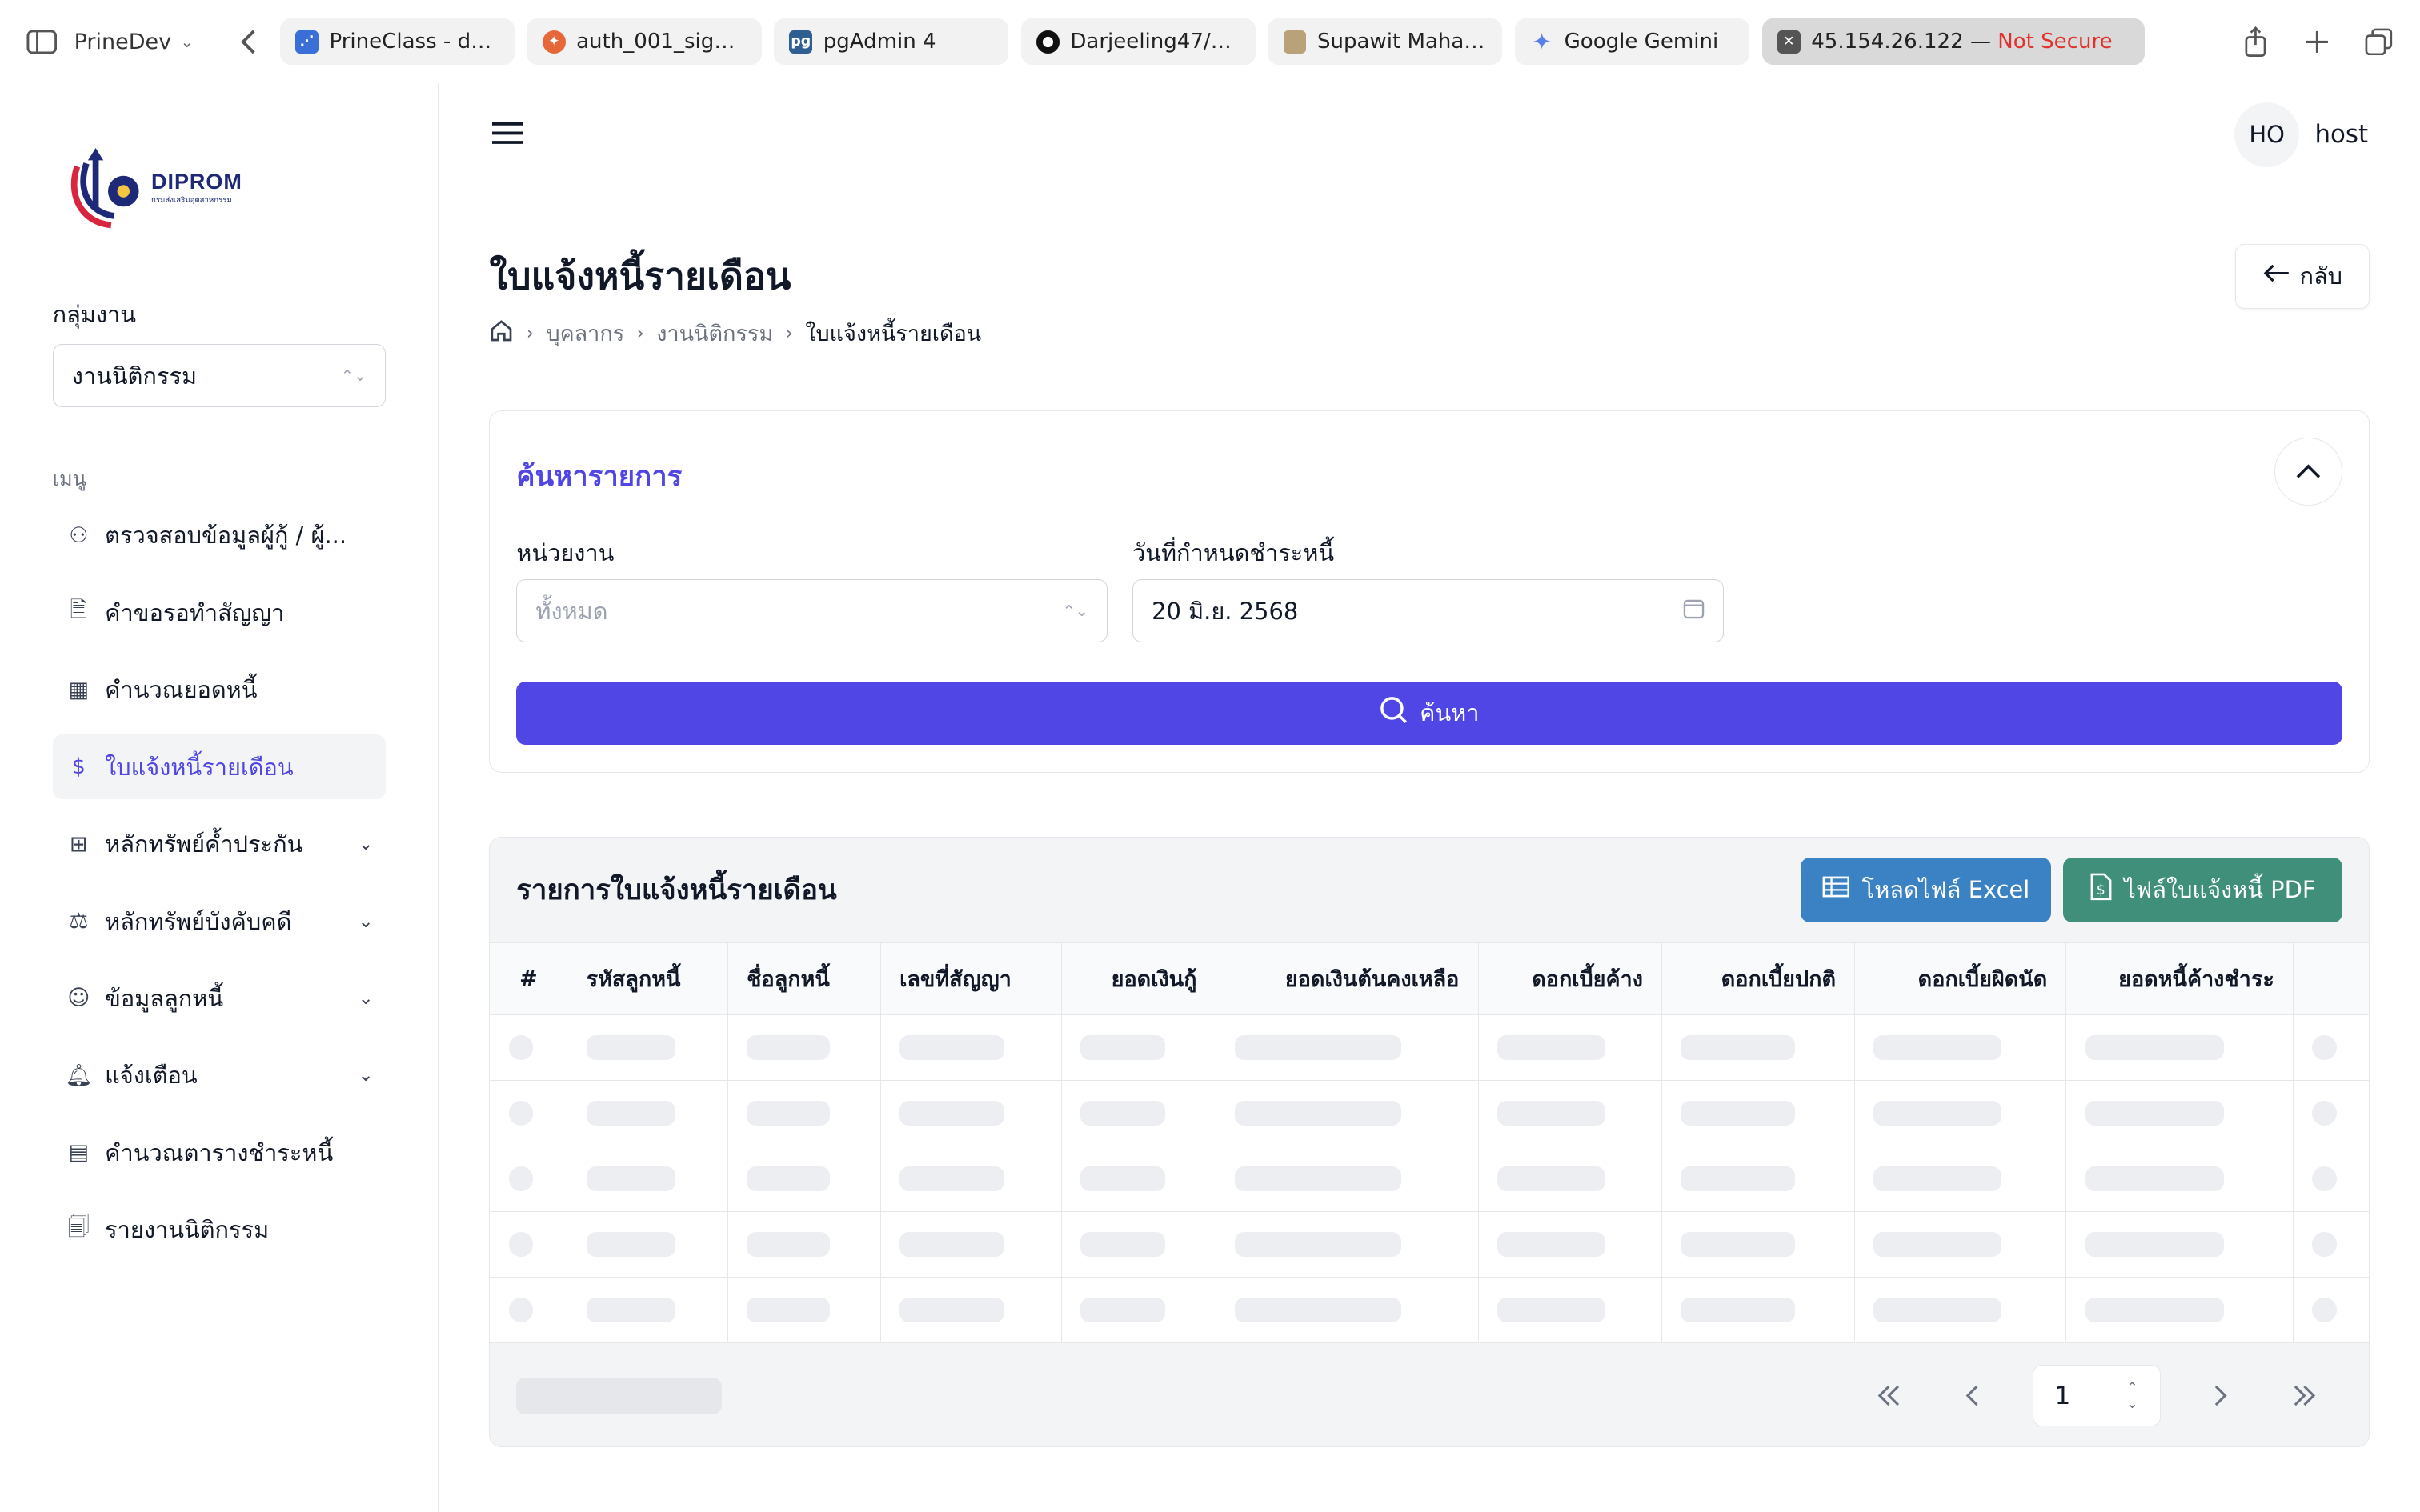 Image resolution: width=2420 pixels, height=1512 pixels. What do you see at coordinates (1926, 889) in the screenshot?
I see `download-excel-button: โหลดไฟล์ Excel` at bounding box center [1926, 889].